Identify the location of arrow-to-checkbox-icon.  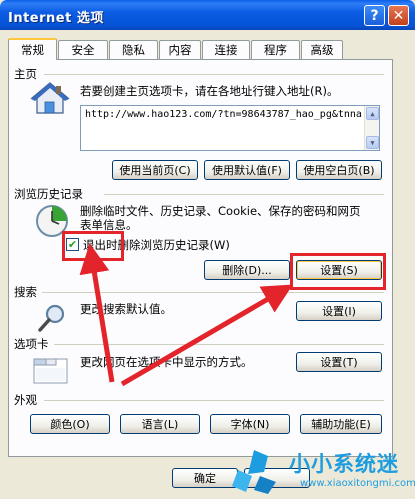
(97, 313).